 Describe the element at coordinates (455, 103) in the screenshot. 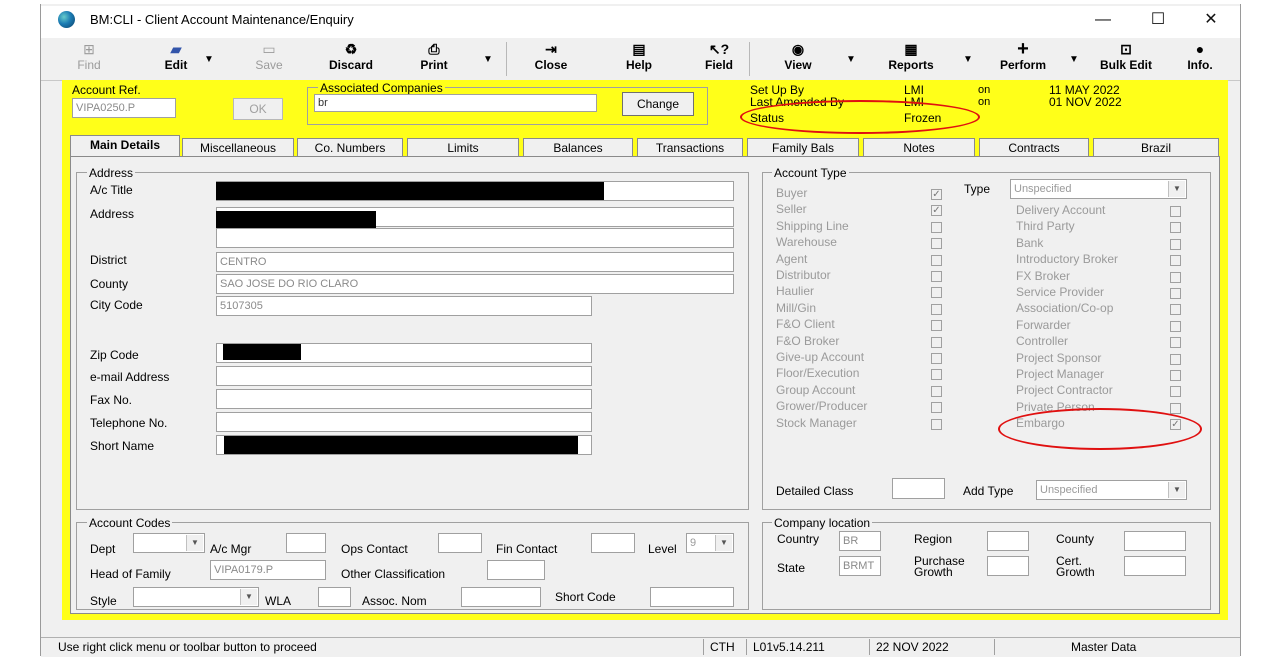

I see `associated-companies-input: br` at that location.